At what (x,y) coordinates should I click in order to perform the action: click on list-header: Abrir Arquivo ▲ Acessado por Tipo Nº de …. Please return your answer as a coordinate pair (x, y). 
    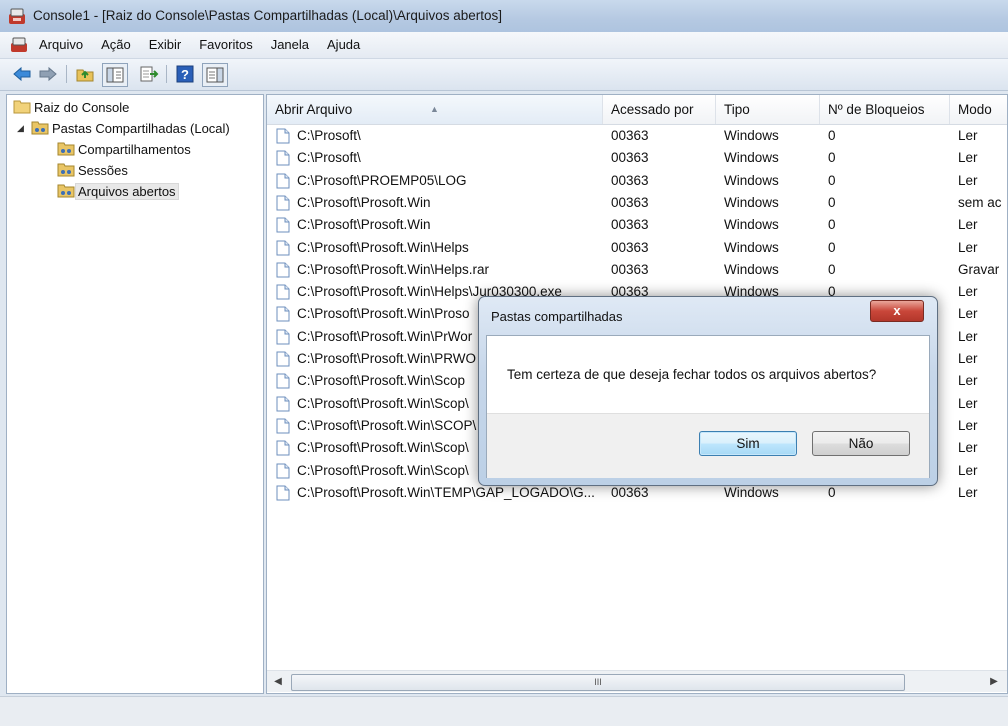
    Looking at the image, I should click on (637, 110).